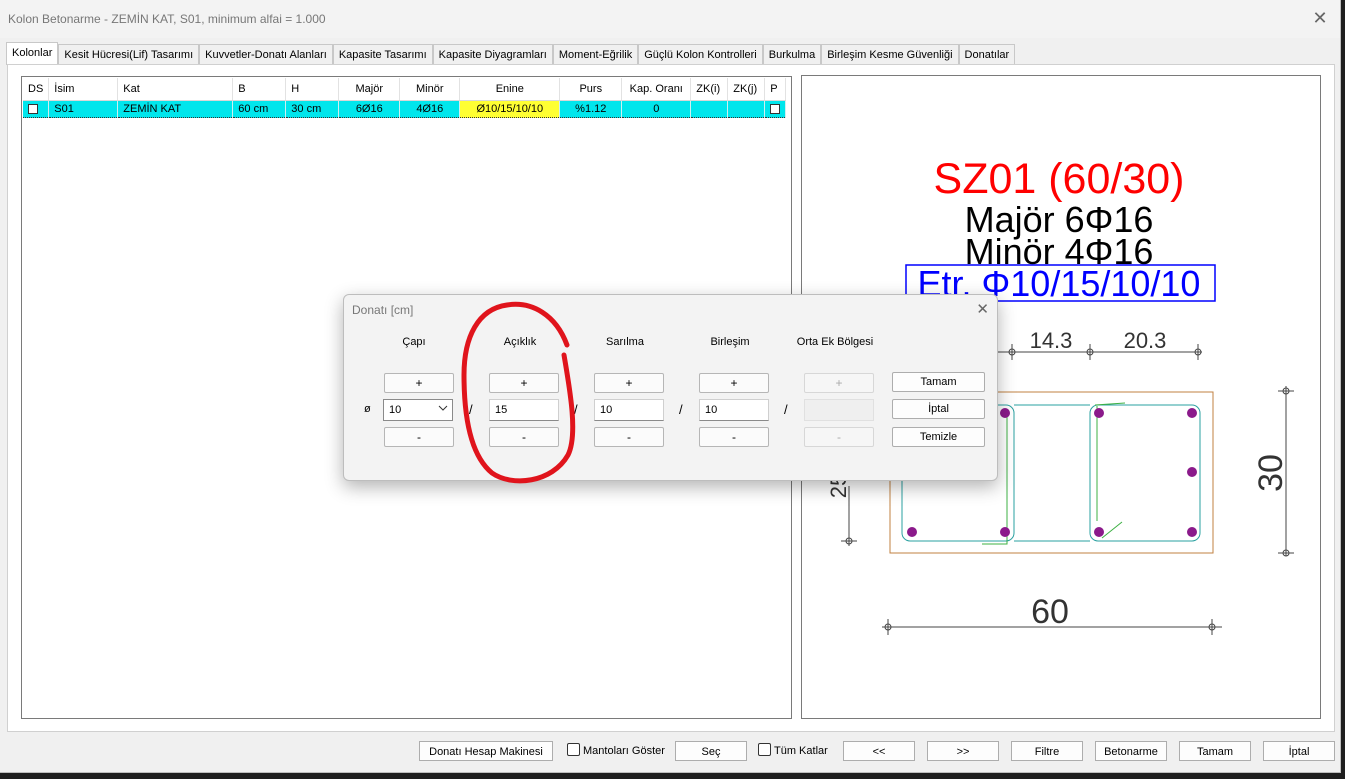 The height and width of the screenshot is (779, 1345). What do you see at coordinates (591, 109) in the screenshot?
I see `cell-purs: %1.12` at bounding box center [591, 109].